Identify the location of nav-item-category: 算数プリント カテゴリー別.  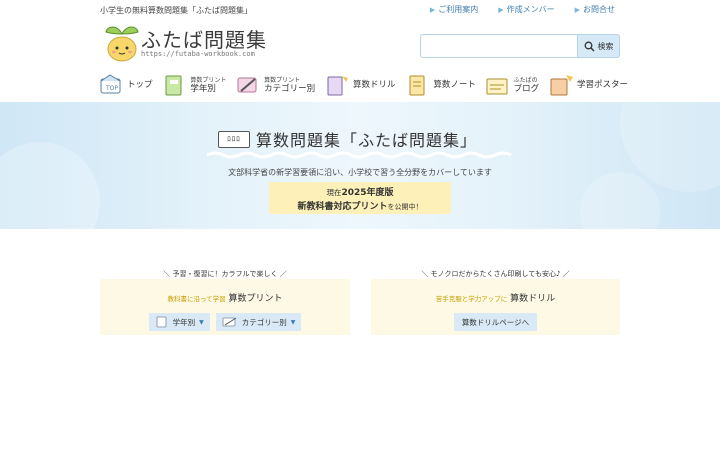
(275, 85).